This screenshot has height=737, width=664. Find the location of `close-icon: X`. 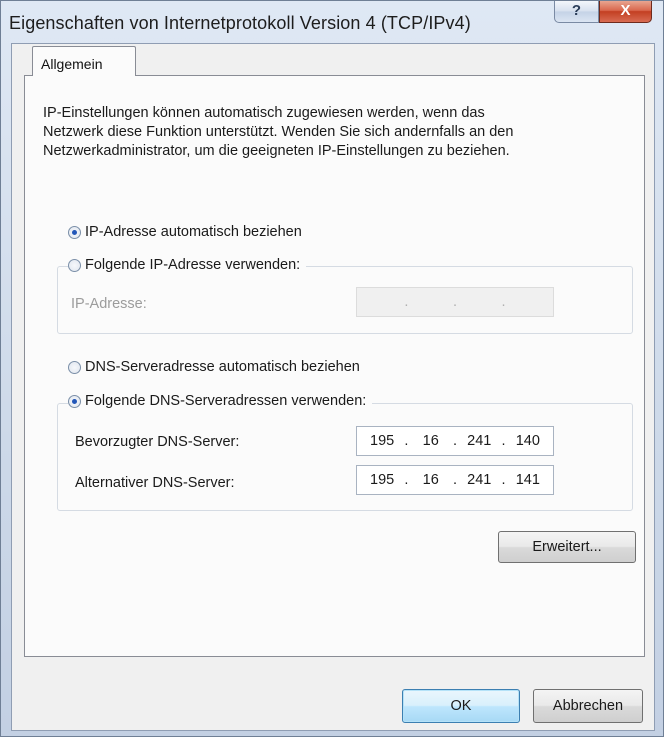

close-icon: X is located at coordinates (625, 10).